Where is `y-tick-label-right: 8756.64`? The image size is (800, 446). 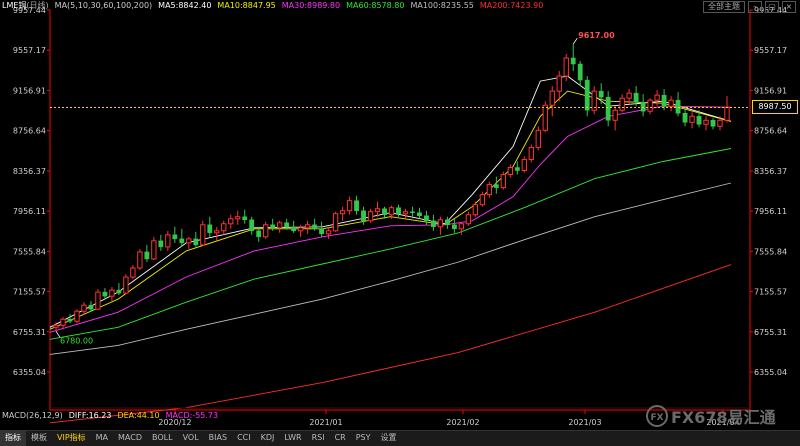 y-tick-label-right: 8756.64 is located at coordinates (770, 131).